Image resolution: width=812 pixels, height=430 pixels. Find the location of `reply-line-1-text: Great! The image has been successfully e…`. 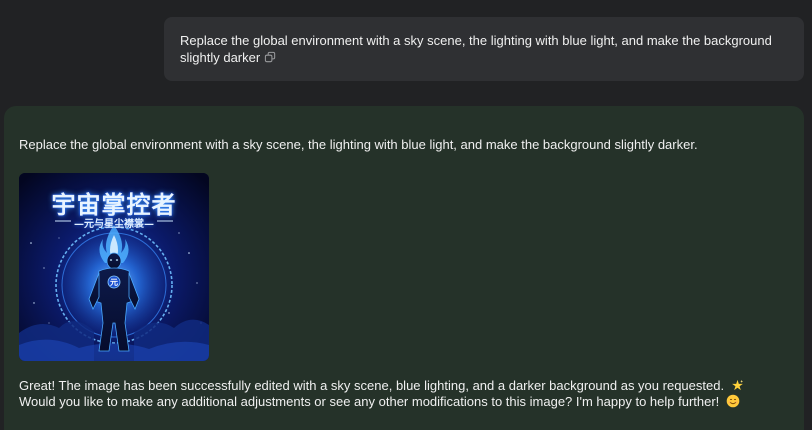

reply-line-1-text: Great! The image has been successfully e… is located at coordinates (372, 385).